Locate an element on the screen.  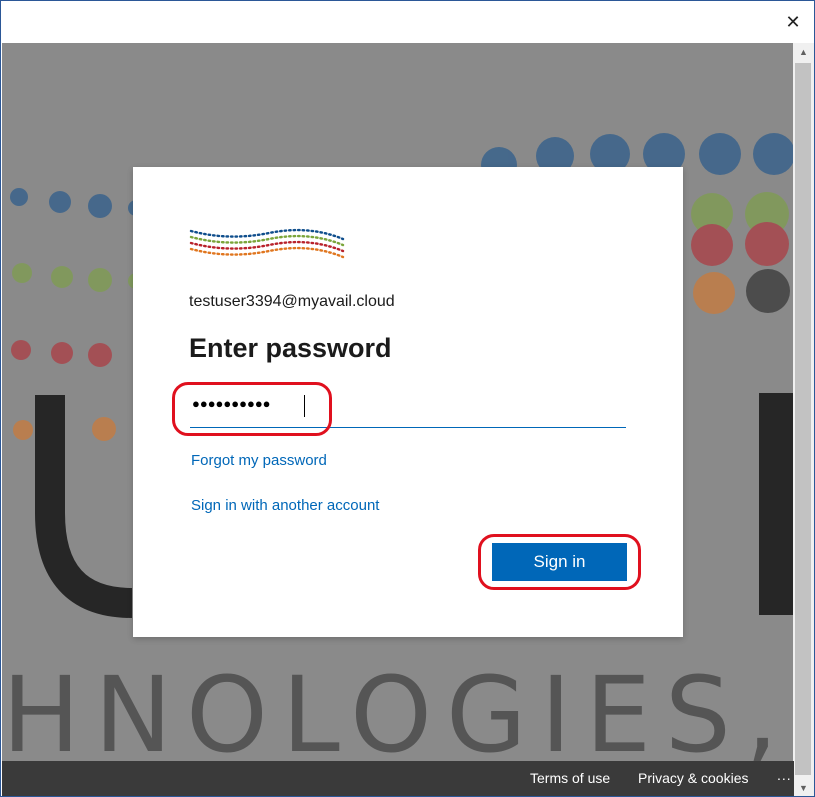
another-account-link: Sign in with another account is located at coordinates (285, 505).